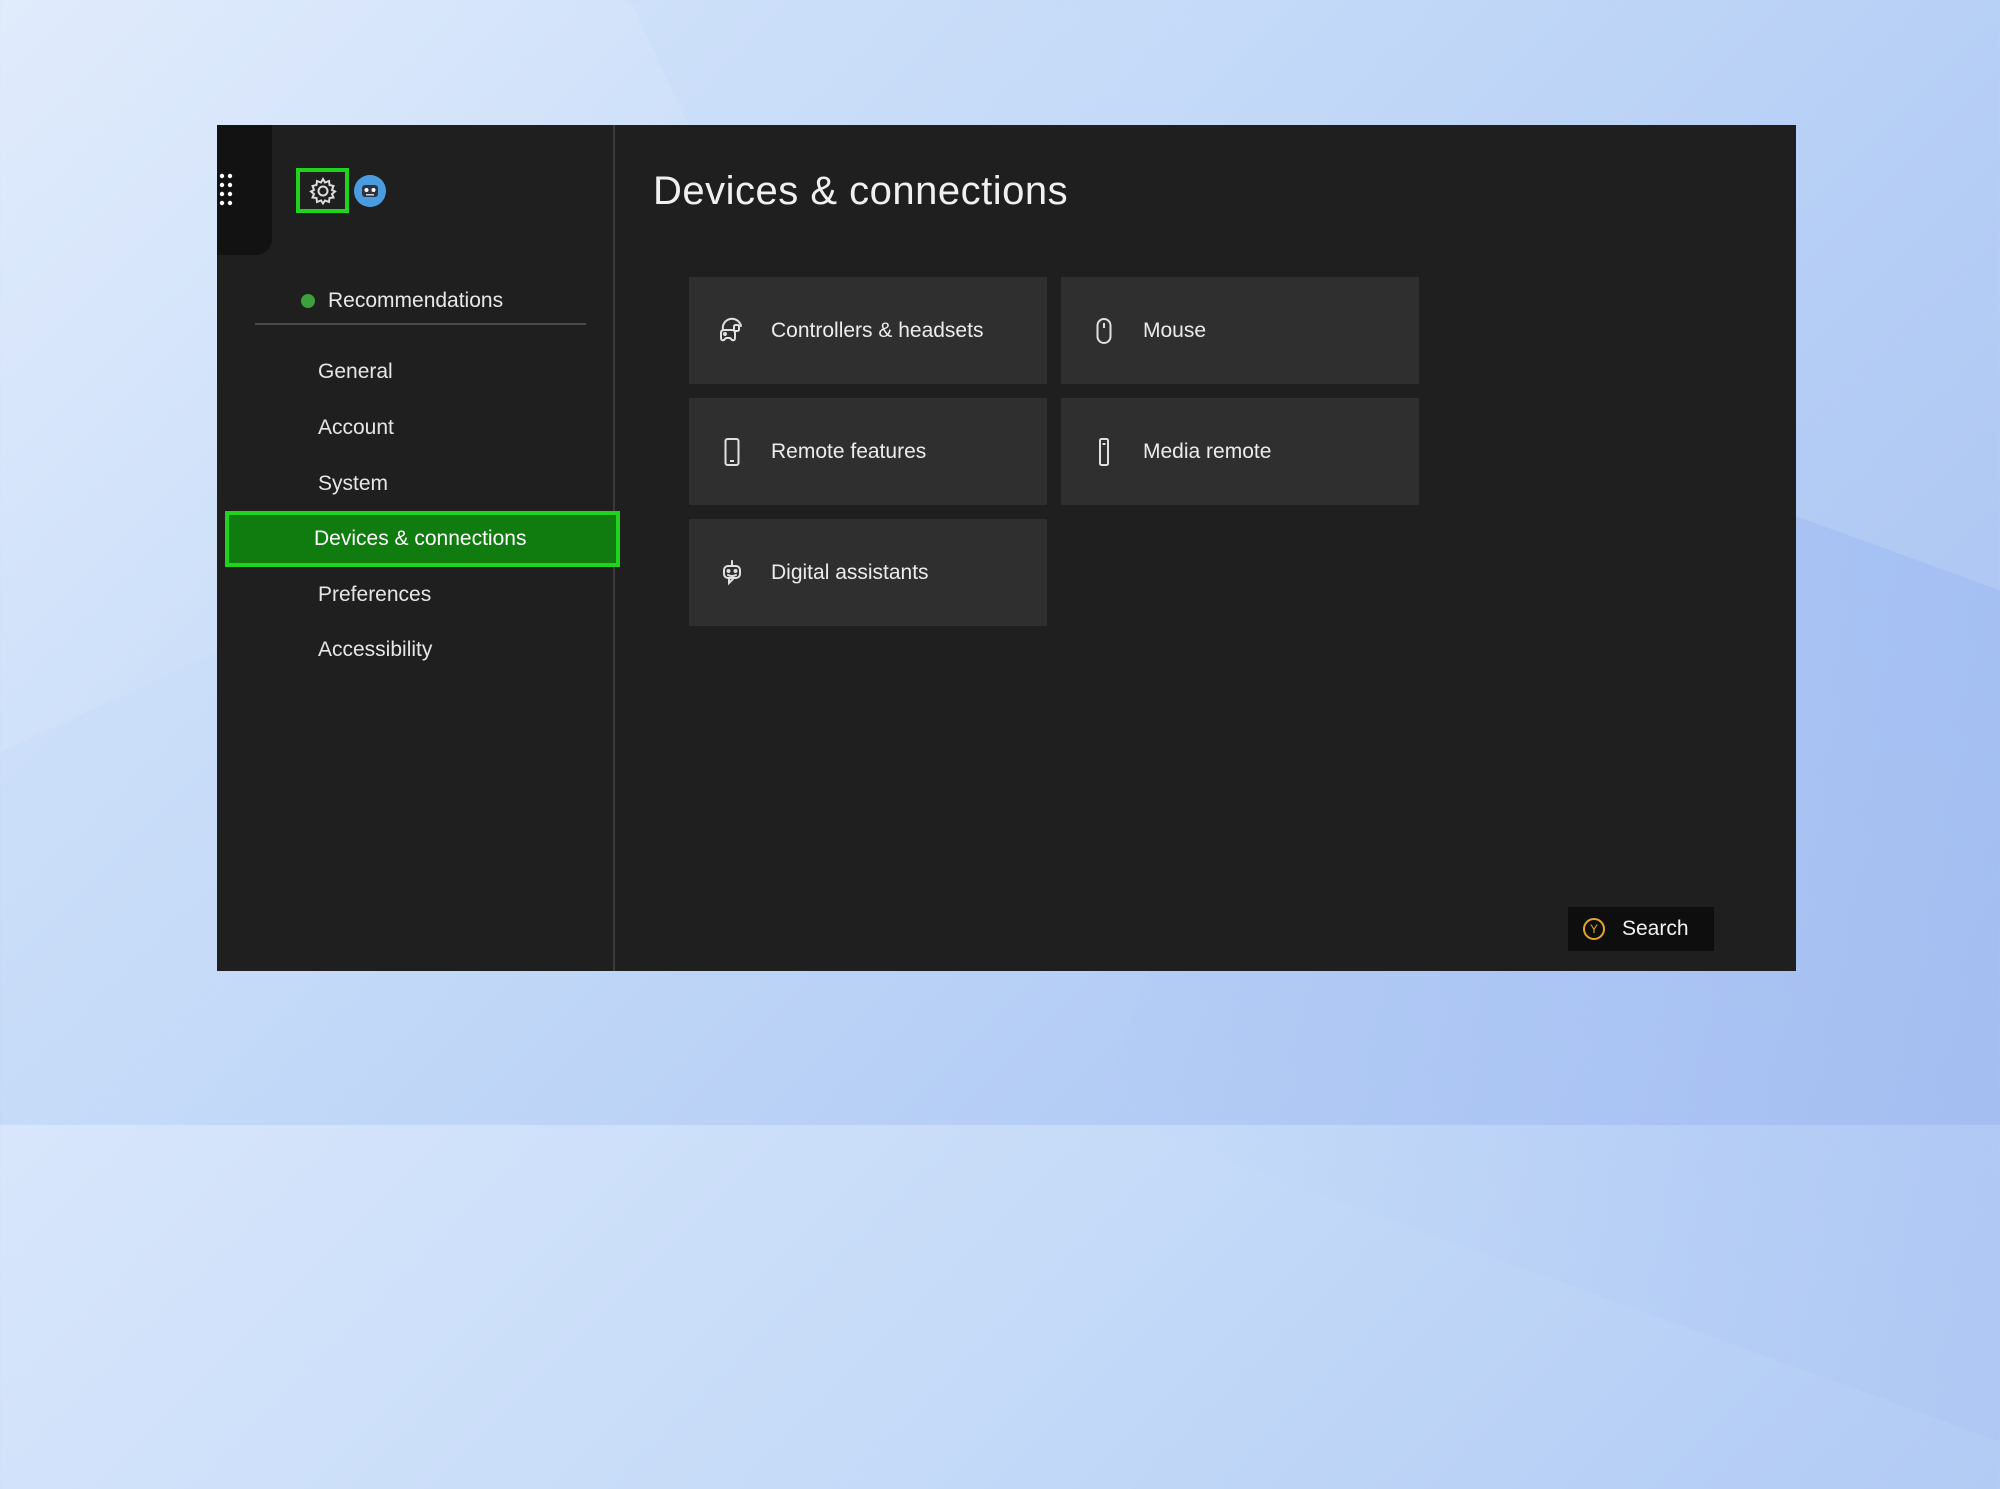 This screenshot has height=1489, width=2000. I want to click on tile-mouse: Mouse, so click(1240, 330).